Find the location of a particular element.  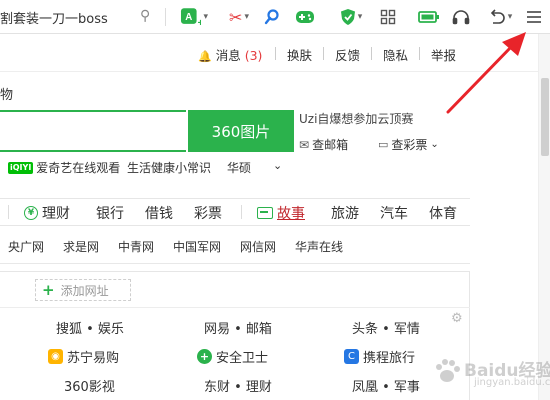

nav-entry: 搜狐 • 娱乐 is located at coordinates (90, 327).